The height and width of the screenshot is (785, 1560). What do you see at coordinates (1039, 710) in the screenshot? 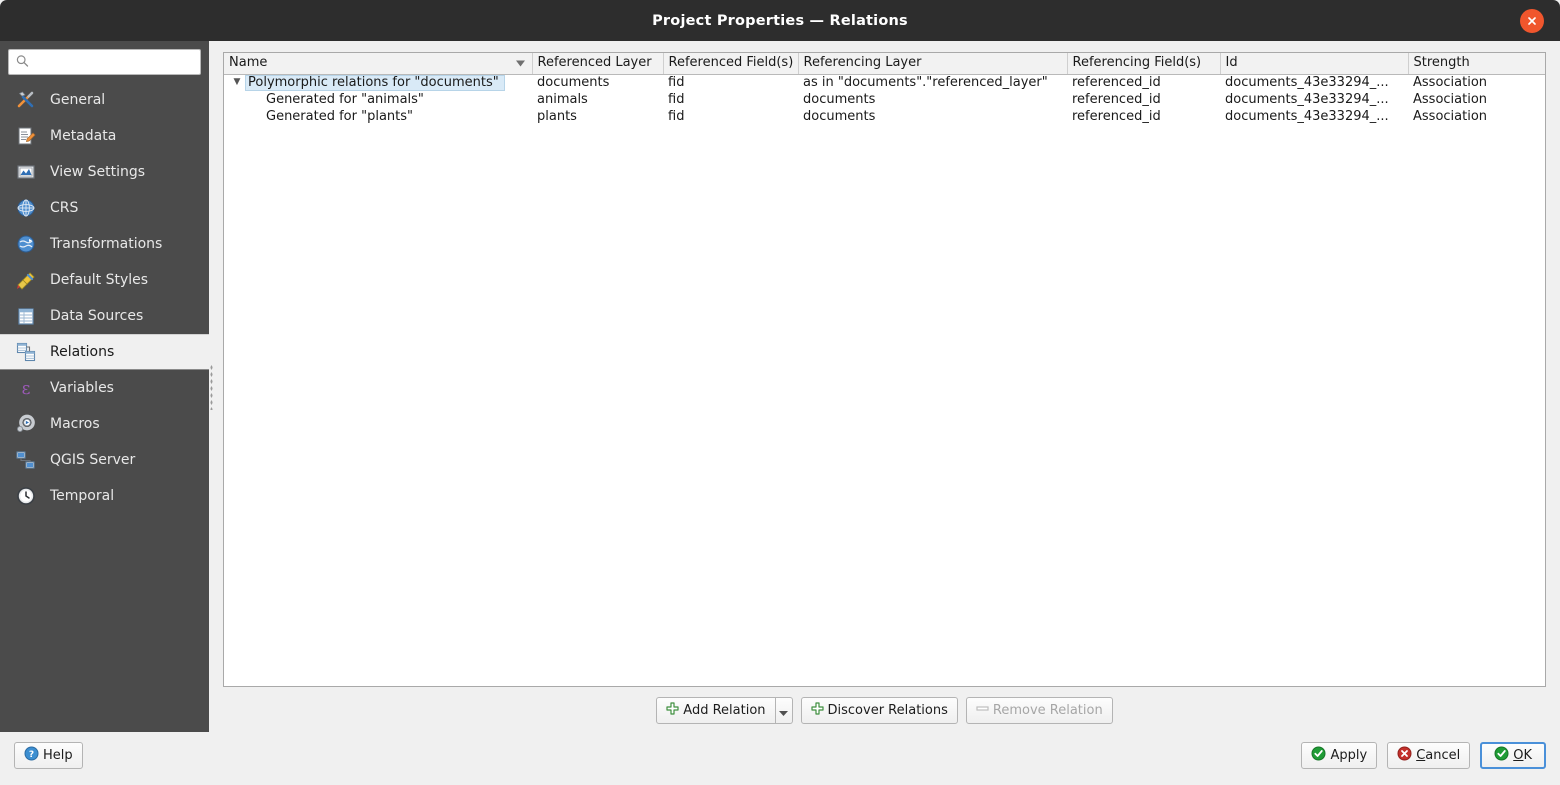
I see `remove-relation-button: Remove Relation` at bounding box center [1039, 710].